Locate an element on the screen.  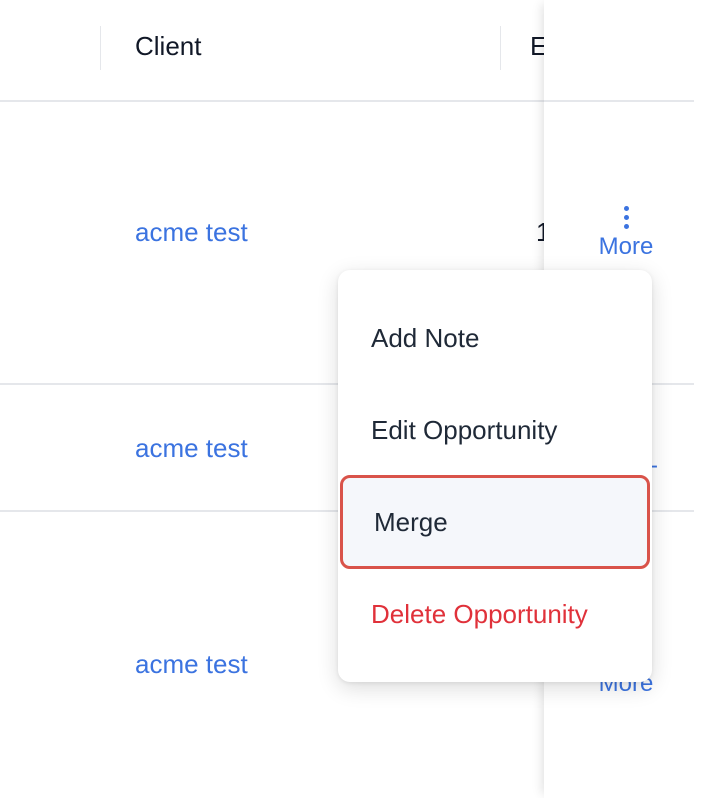
menu-item-merge: Merge is located at coordinates (495, 522).